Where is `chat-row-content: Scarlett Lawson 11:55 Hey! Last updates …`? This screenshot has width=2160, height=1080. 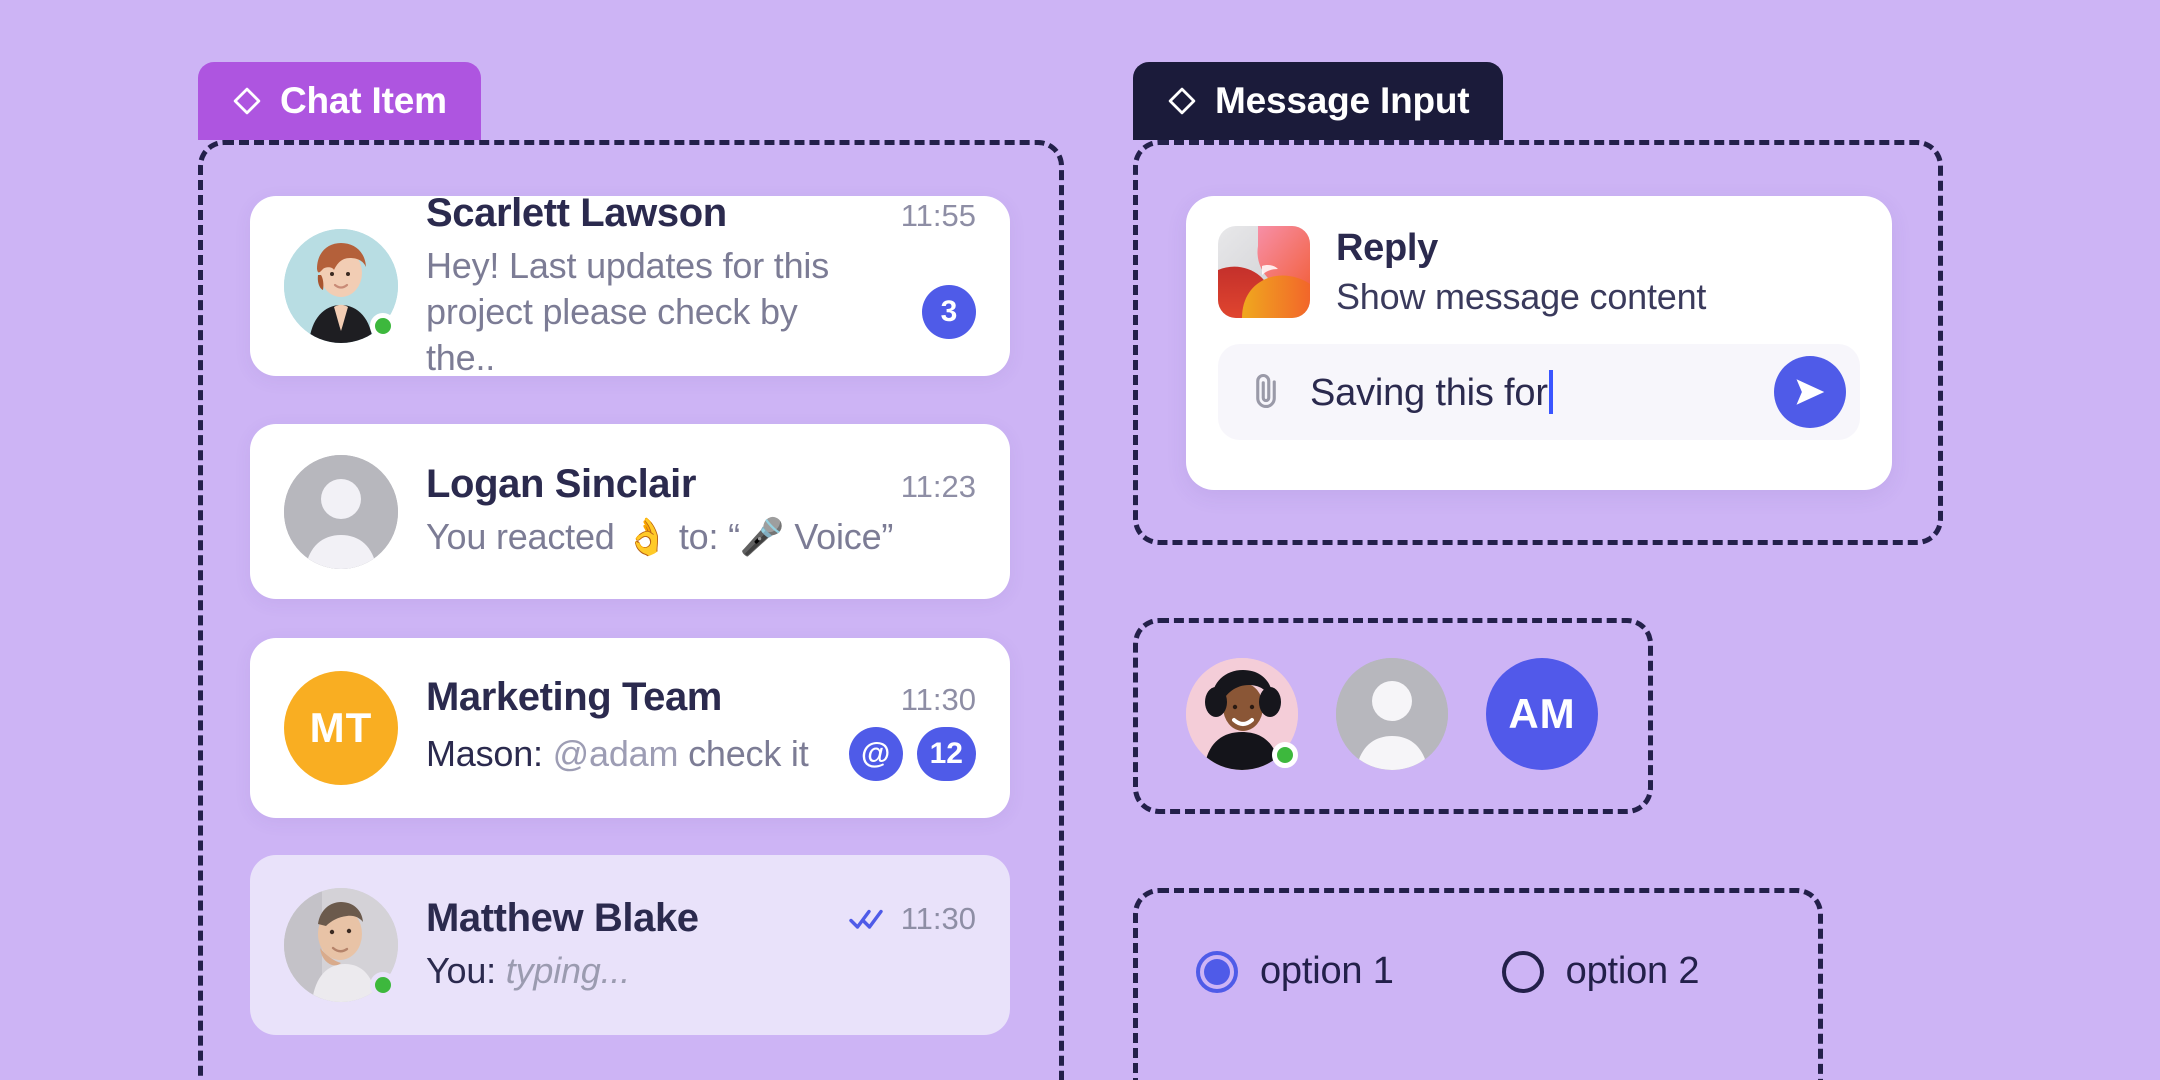
chat-row-content: Scarlett Lawson 11:55 Hey! Last updates … is located at coordinates (701, 286).